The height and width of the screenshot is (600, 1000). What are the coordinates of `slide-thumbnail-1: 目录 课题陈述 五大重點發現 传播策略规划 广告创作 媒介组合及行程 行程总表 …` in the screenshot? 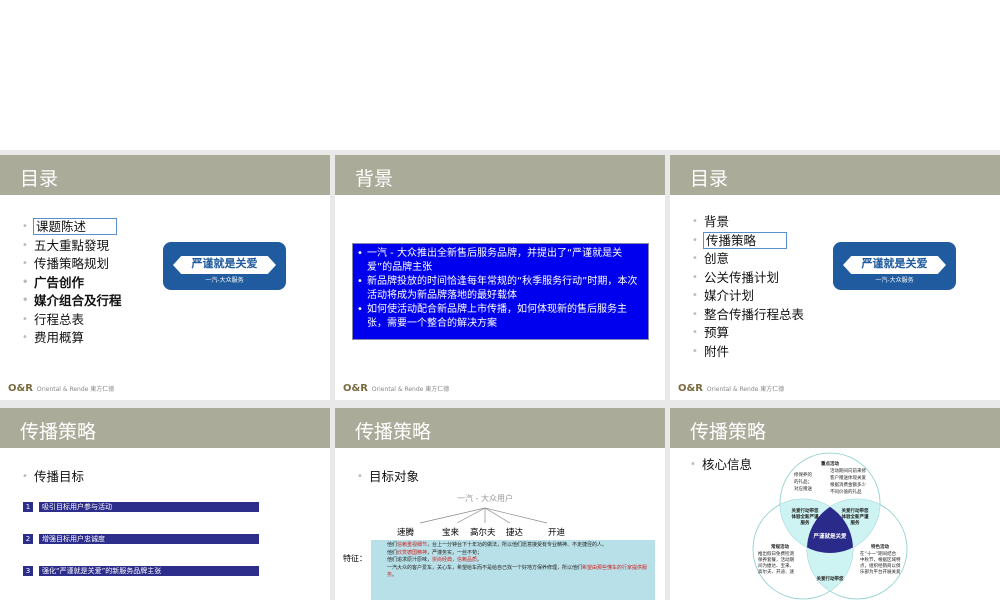 It's located at (165, 277).